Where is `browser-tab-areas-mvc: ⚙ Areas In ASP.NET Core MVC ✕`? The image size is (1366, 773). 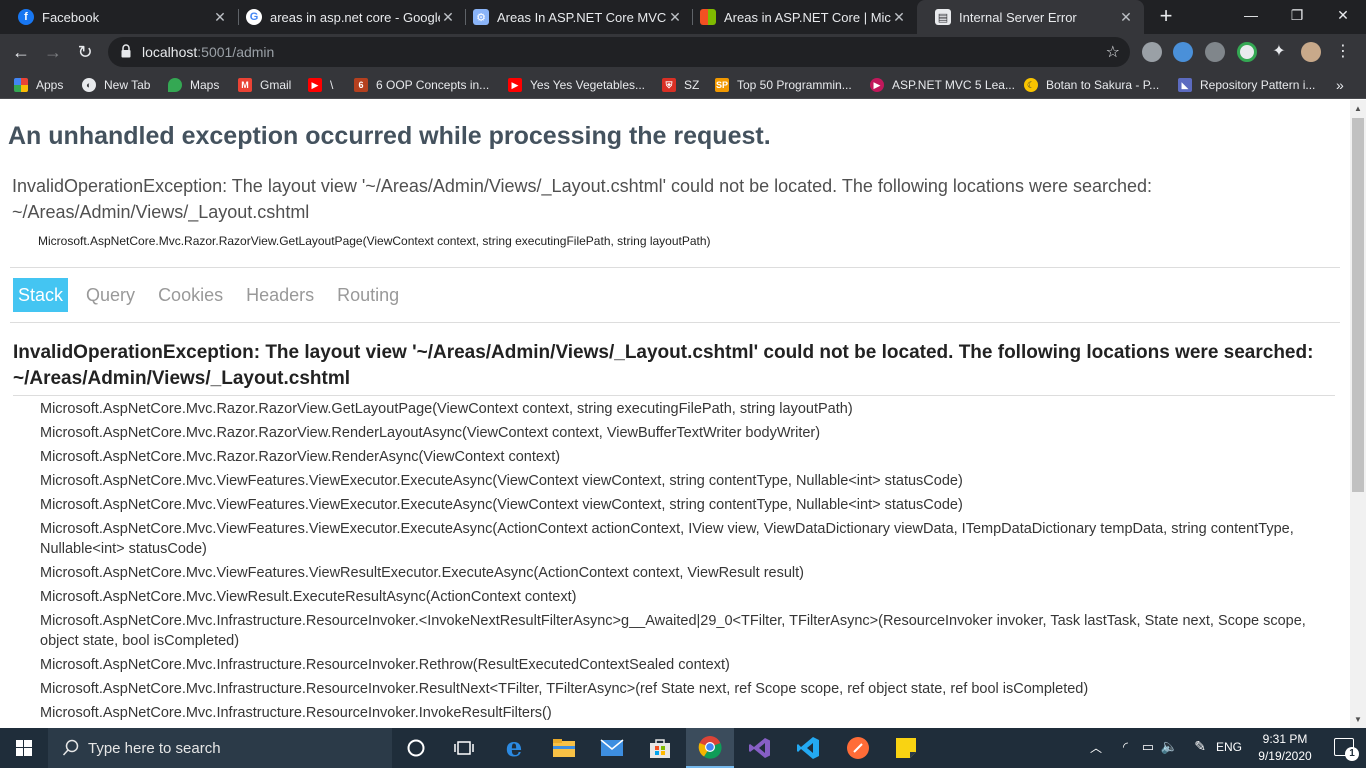
browser-tab-areas-mvc: ⚙ Areas In ASP.NET Core MVC ✕ is located at coordinates (574, 17).